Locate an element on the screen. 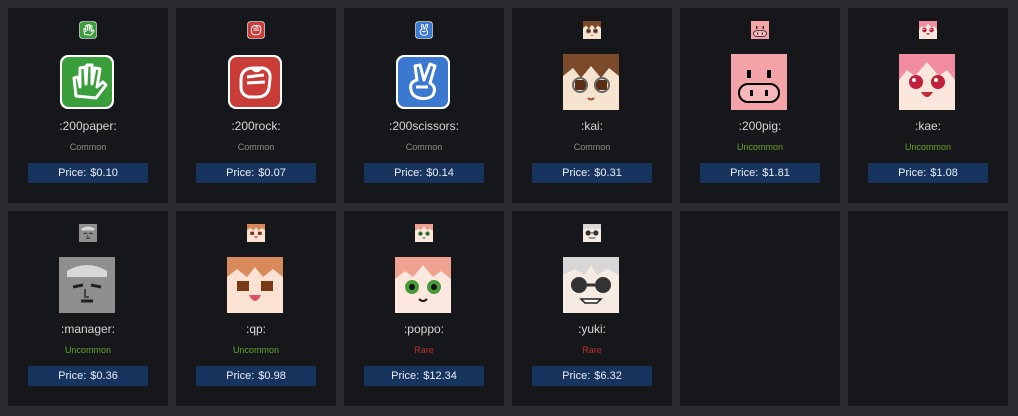  emoticon-card: :qp: Uncommon Price: $0.98 is located at coordinates (256, 308).